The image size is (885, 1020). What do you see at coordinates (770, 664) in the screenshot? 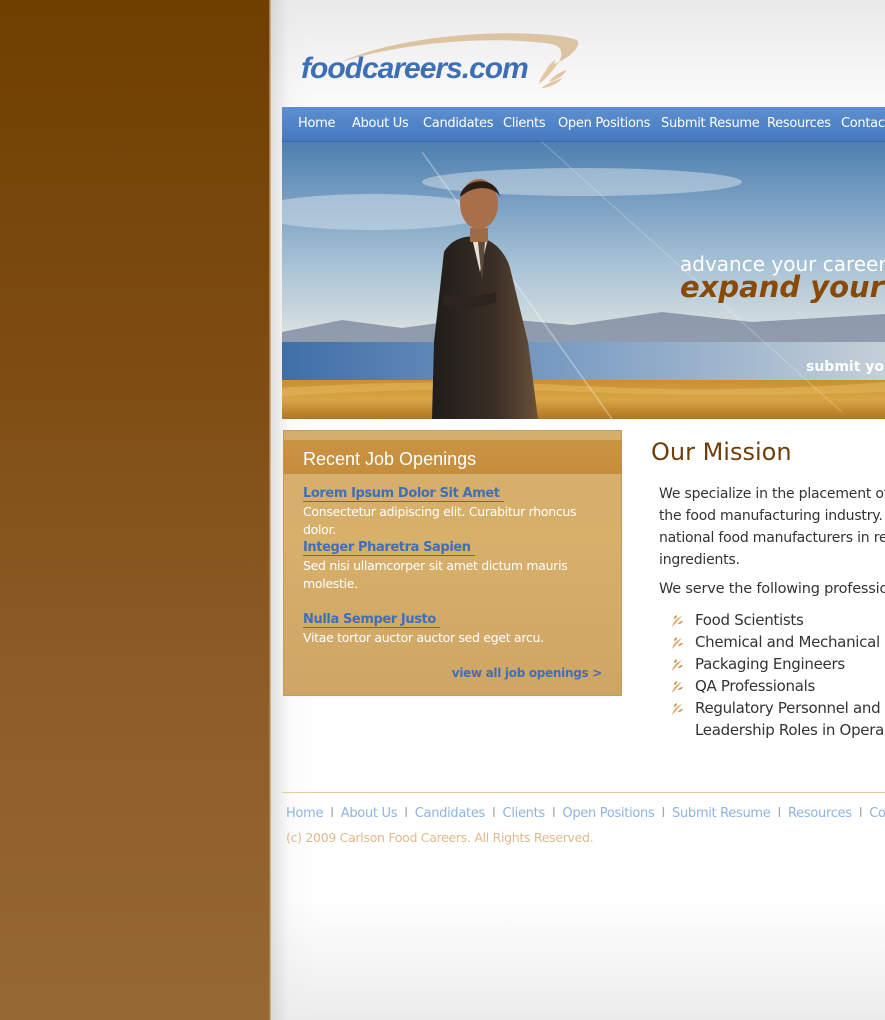
I see `profession-label: Packaging Engineers` at bounding box center [770, 664].